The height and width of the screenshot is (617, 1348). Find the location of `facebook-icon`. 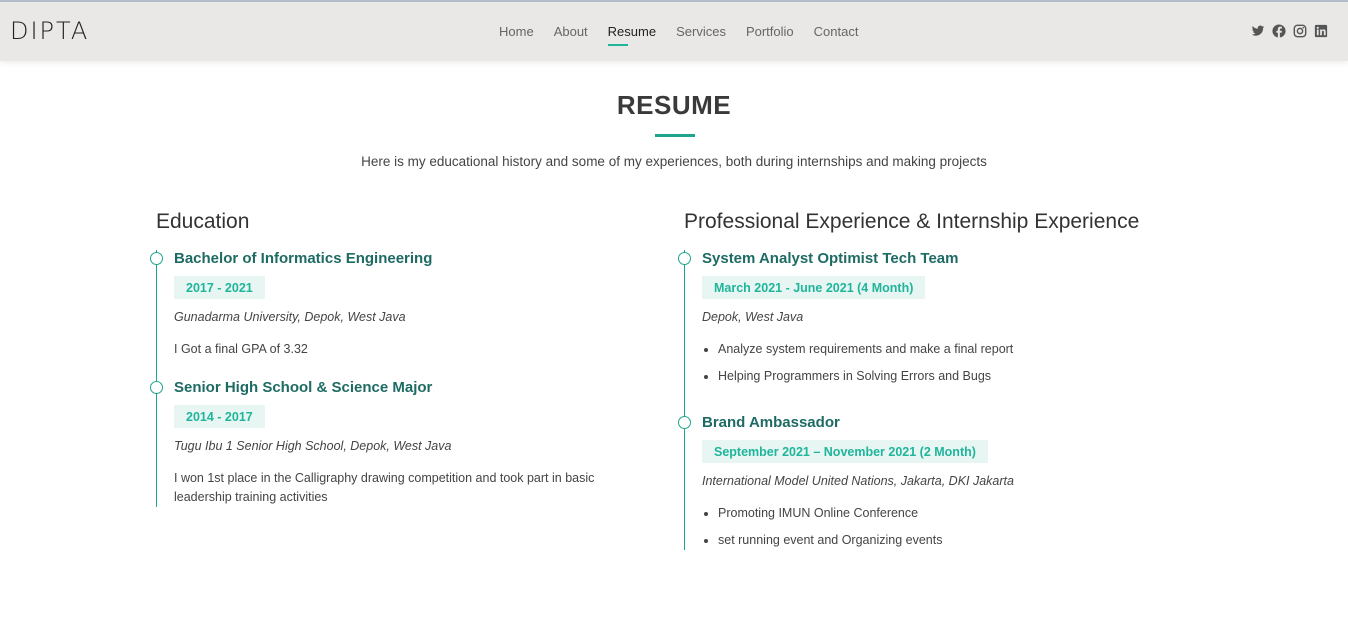

facebook-icon is located at coordinates (1279, 31).